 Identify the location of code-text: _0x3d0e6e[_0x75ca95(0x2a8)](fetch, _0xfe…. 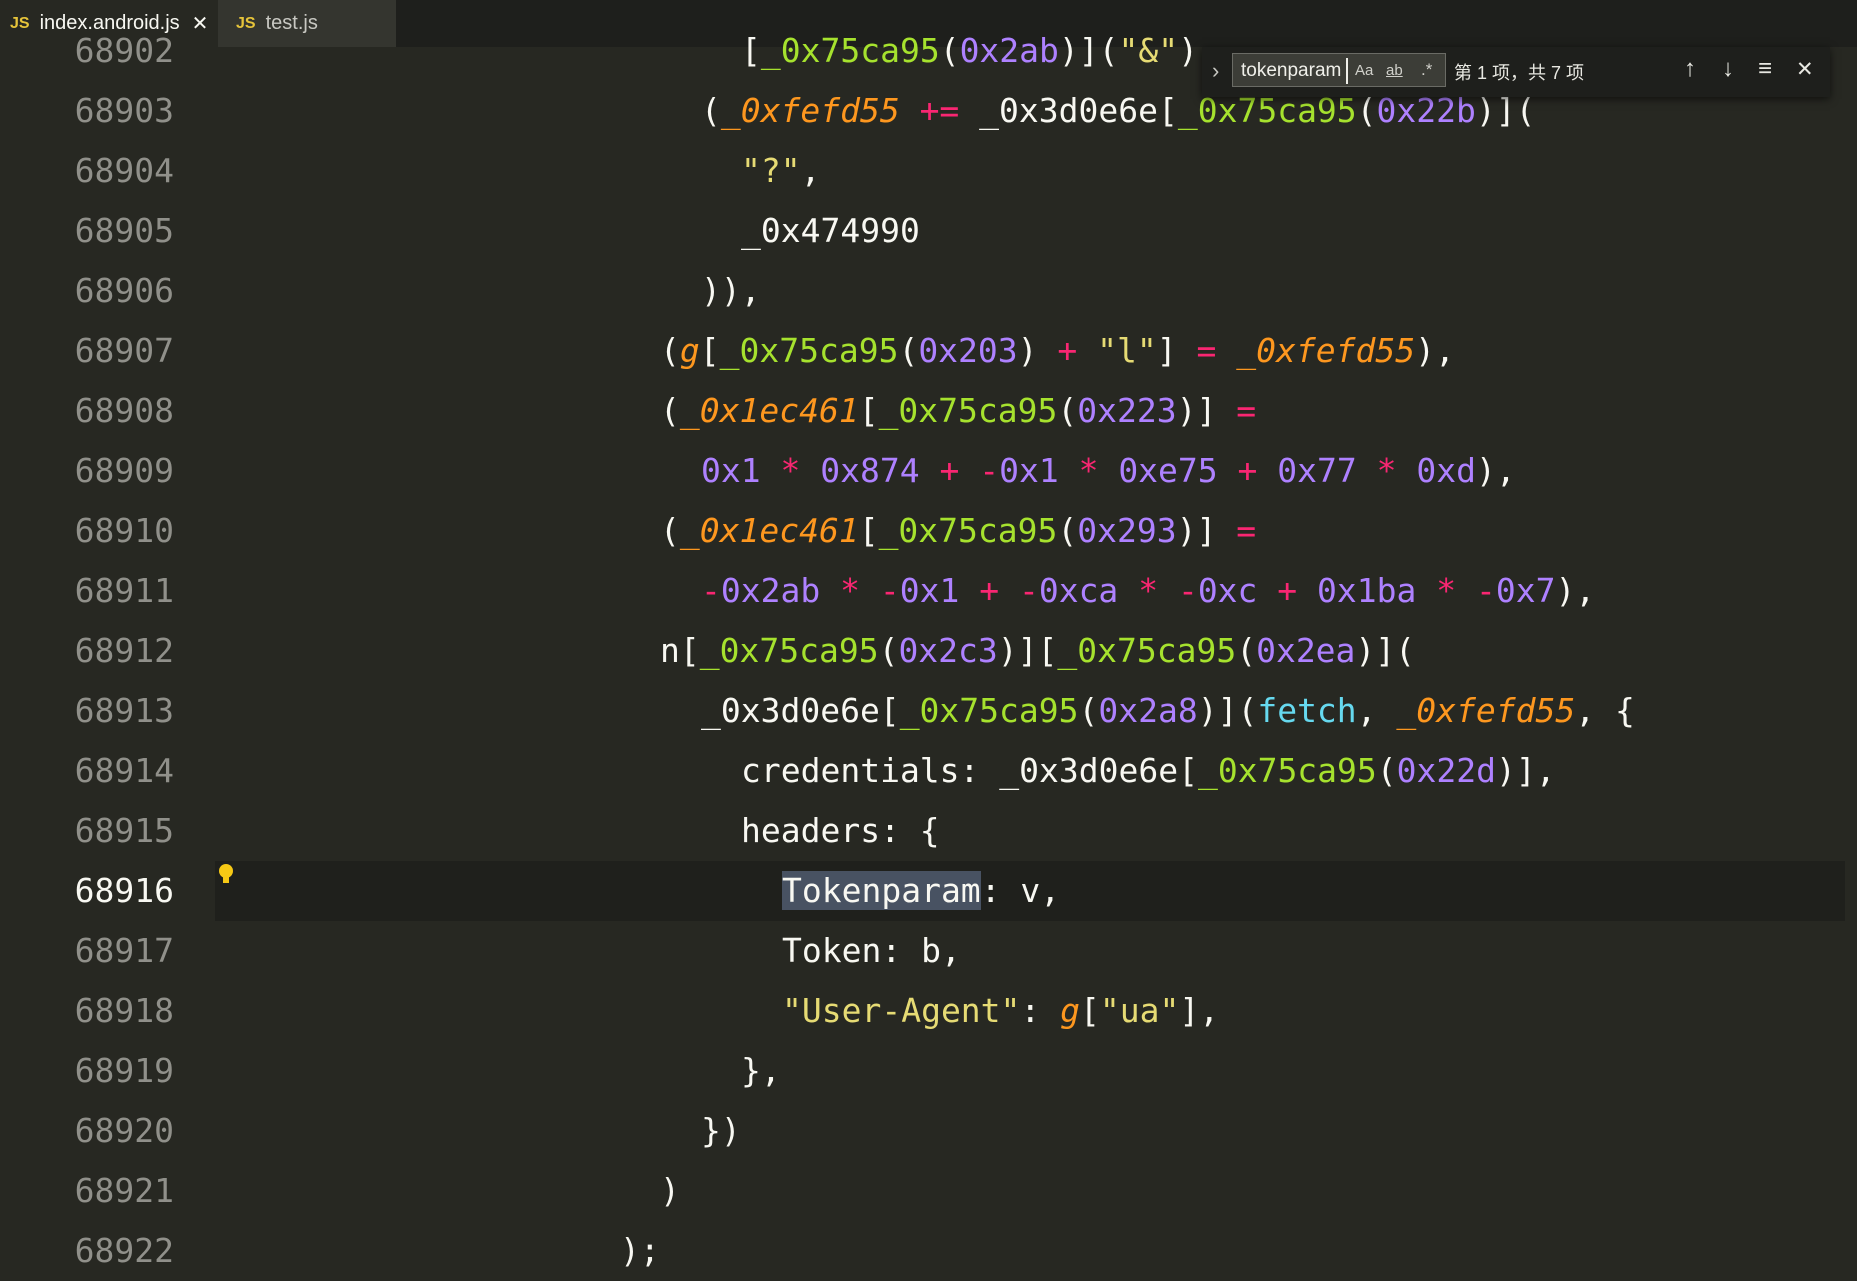
(1168, 710).